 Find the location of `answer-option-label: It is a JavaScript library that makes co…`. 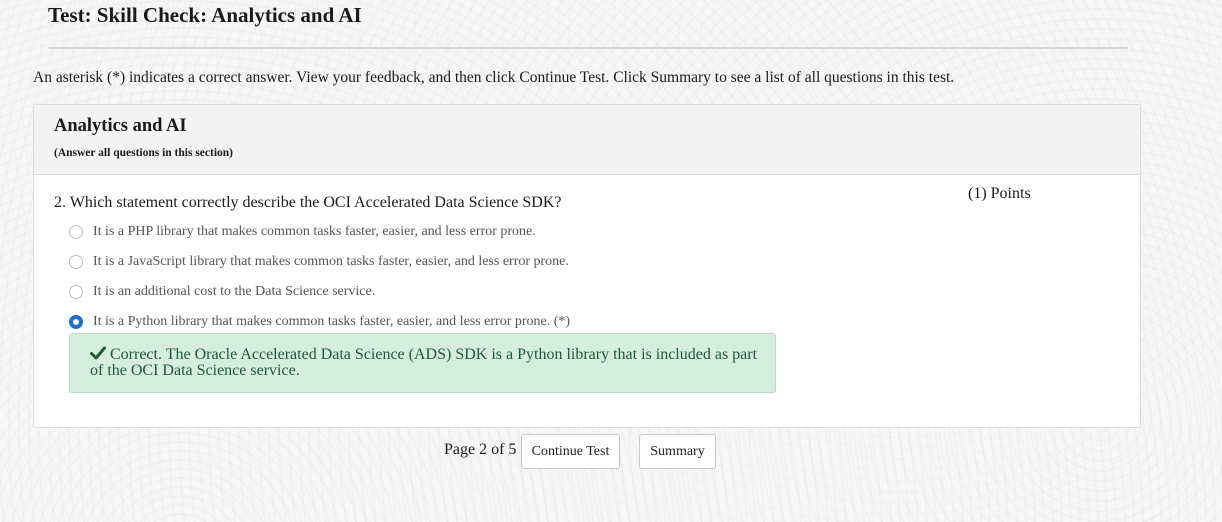

answer-option-label: It is a JavaScript library that makes co… is located at coordinates (331, 261).